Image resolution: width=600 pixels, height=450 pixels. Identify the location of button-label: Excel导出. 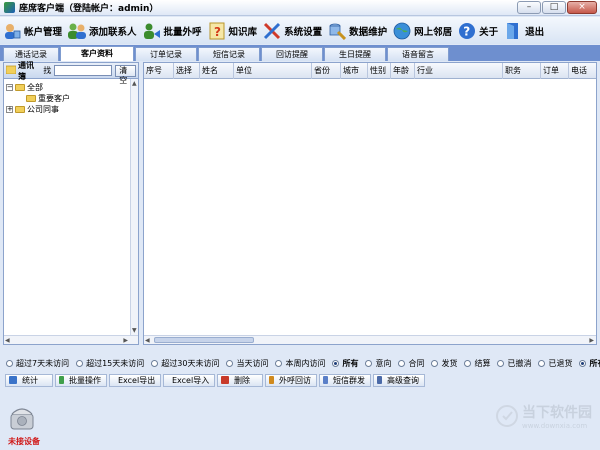
(137, 380).